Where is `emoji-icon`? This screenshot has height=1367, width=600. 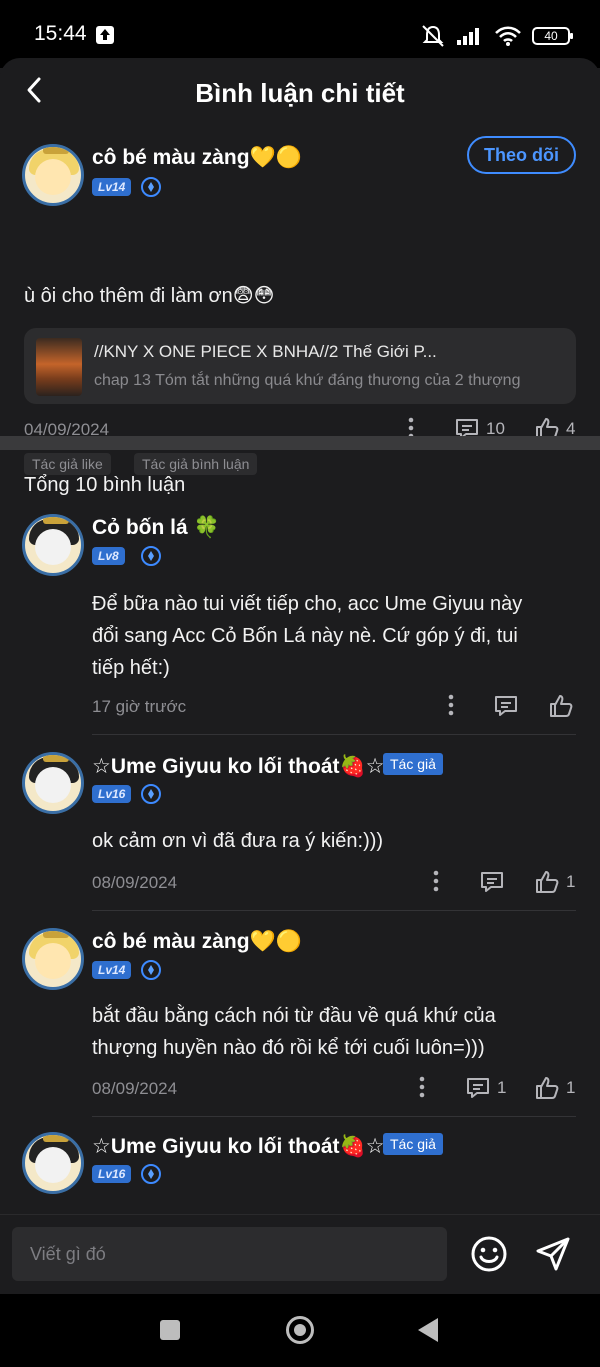
emoji-icon is located at coordinates (489, 1254).